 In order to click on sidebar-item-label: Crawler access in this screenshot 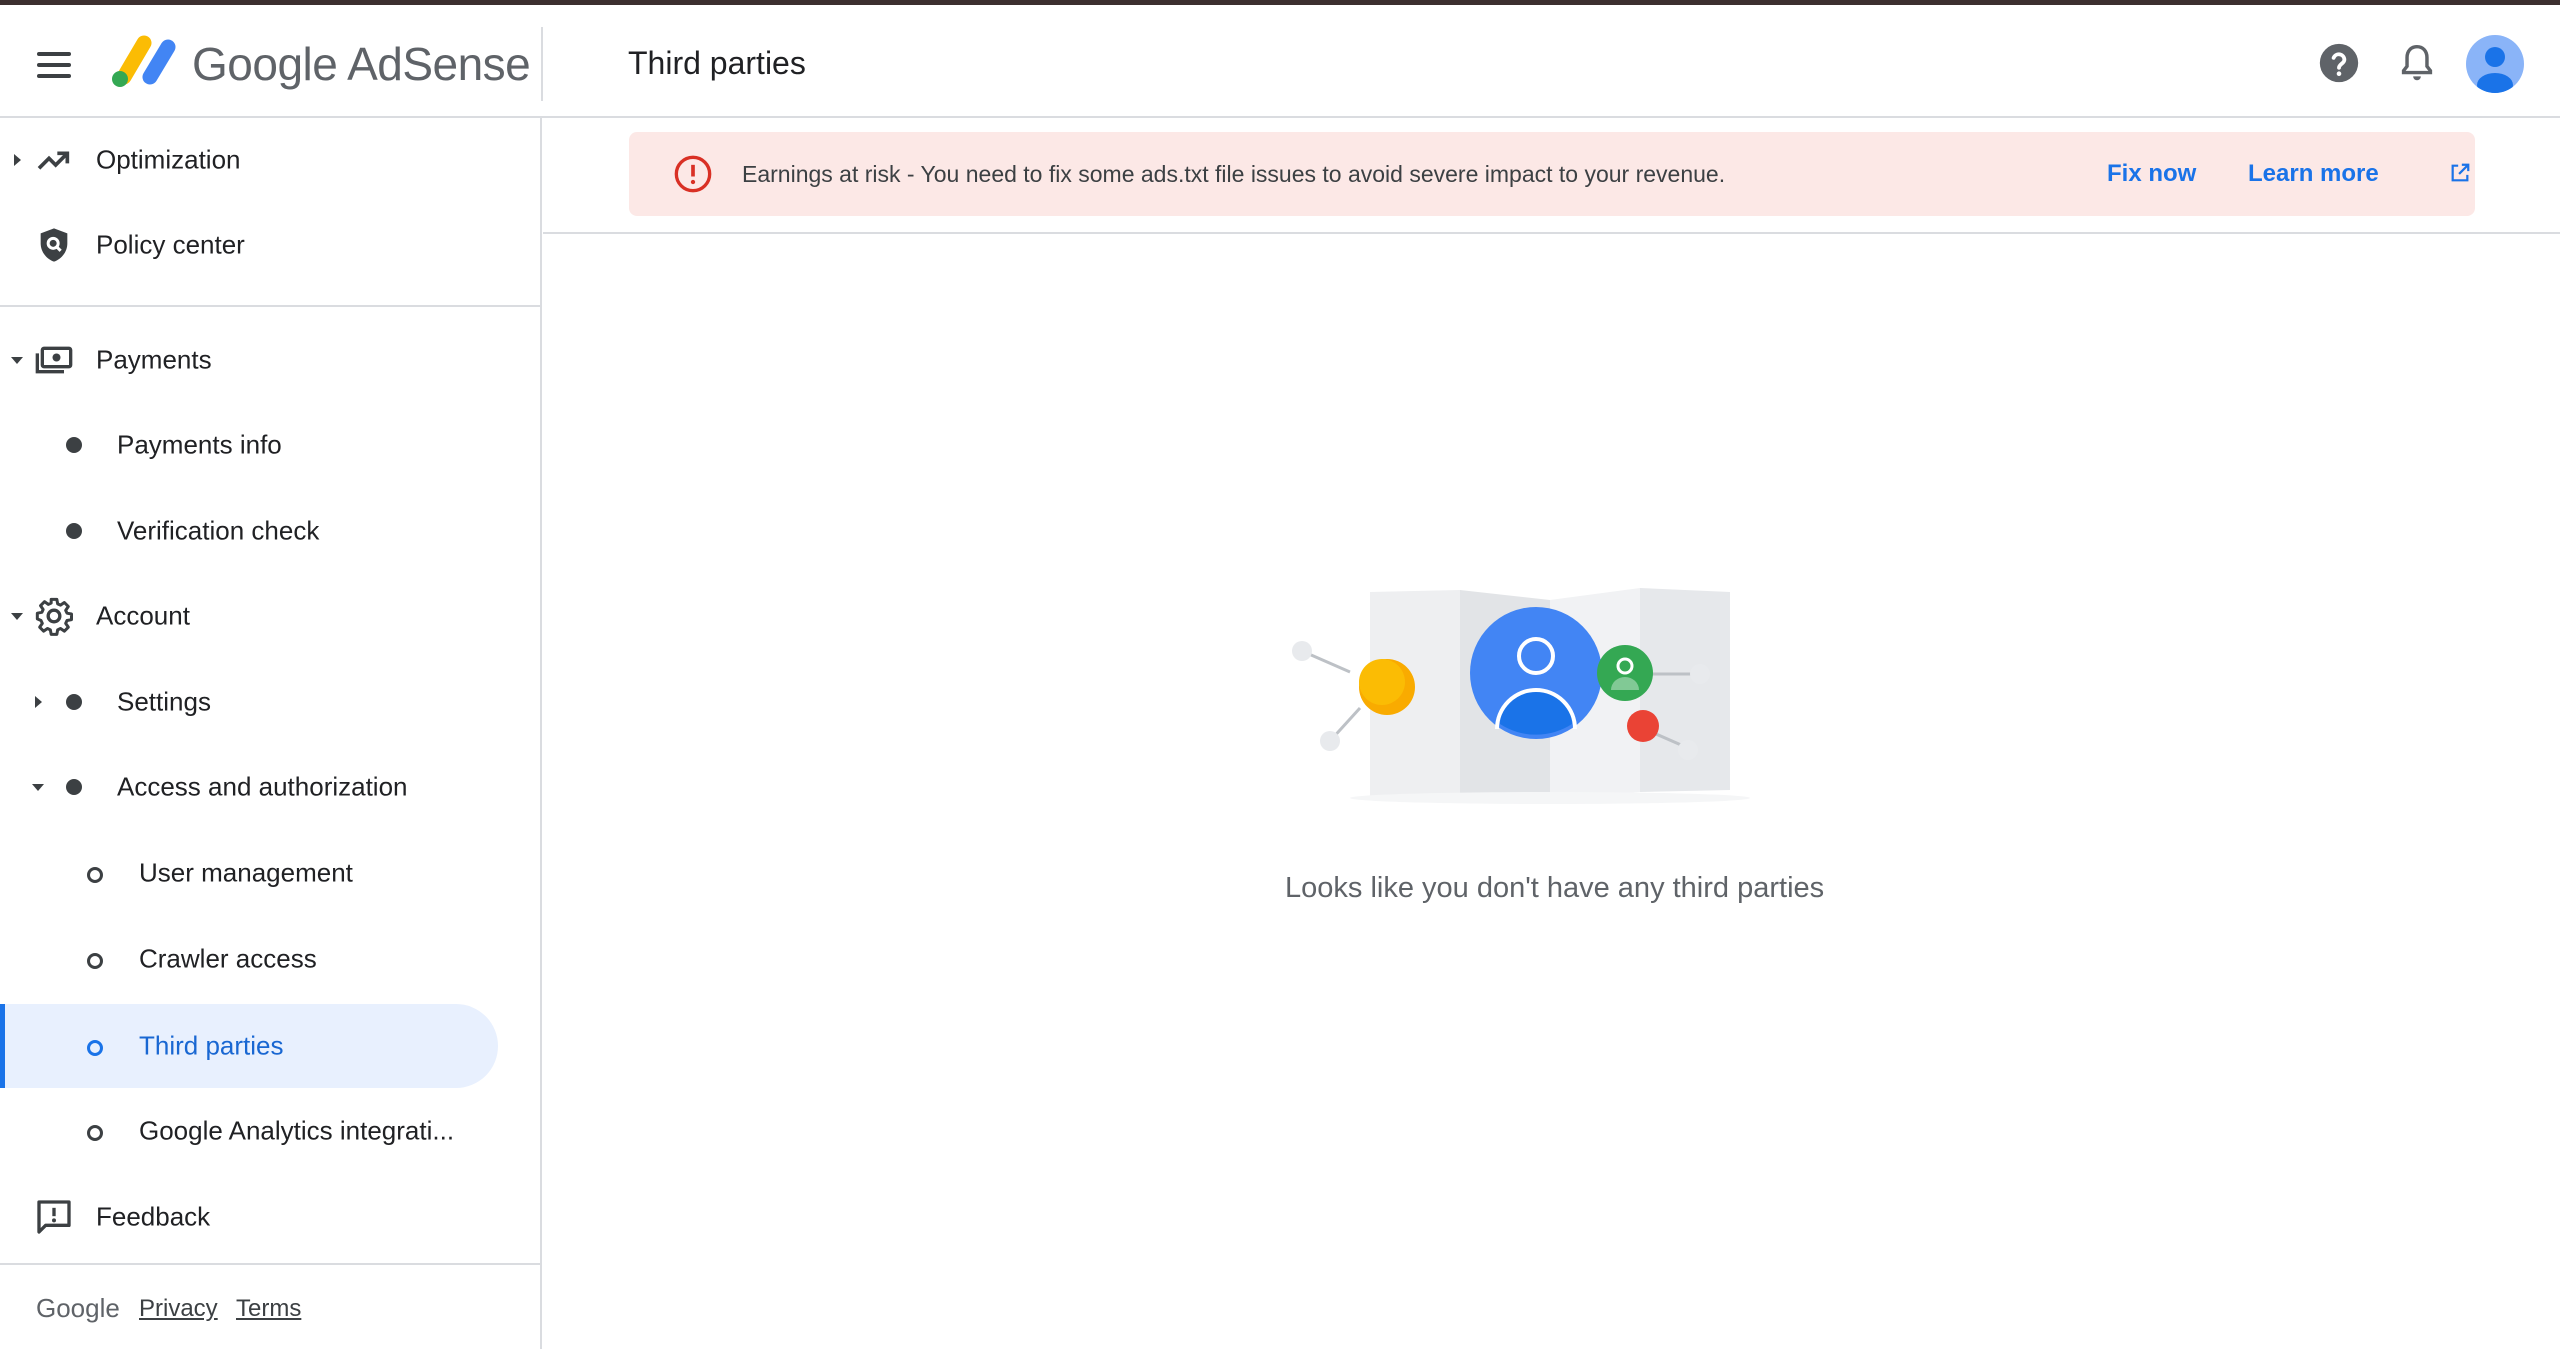, I will do `click(228, 958)`.